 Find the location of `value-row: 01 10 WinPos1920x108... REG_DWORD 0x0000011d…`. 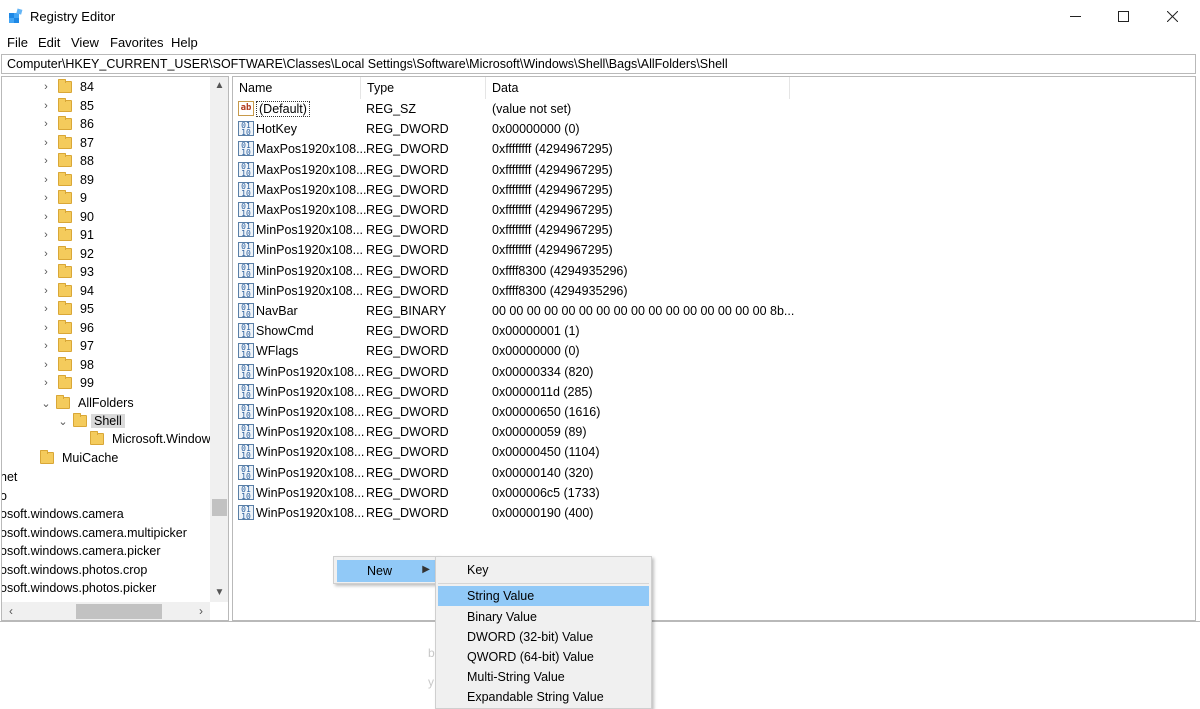

value-row: 01 10 WinPos1920x108... REG_DWORD 0x0000011d… is located at coordinates (714, 392).